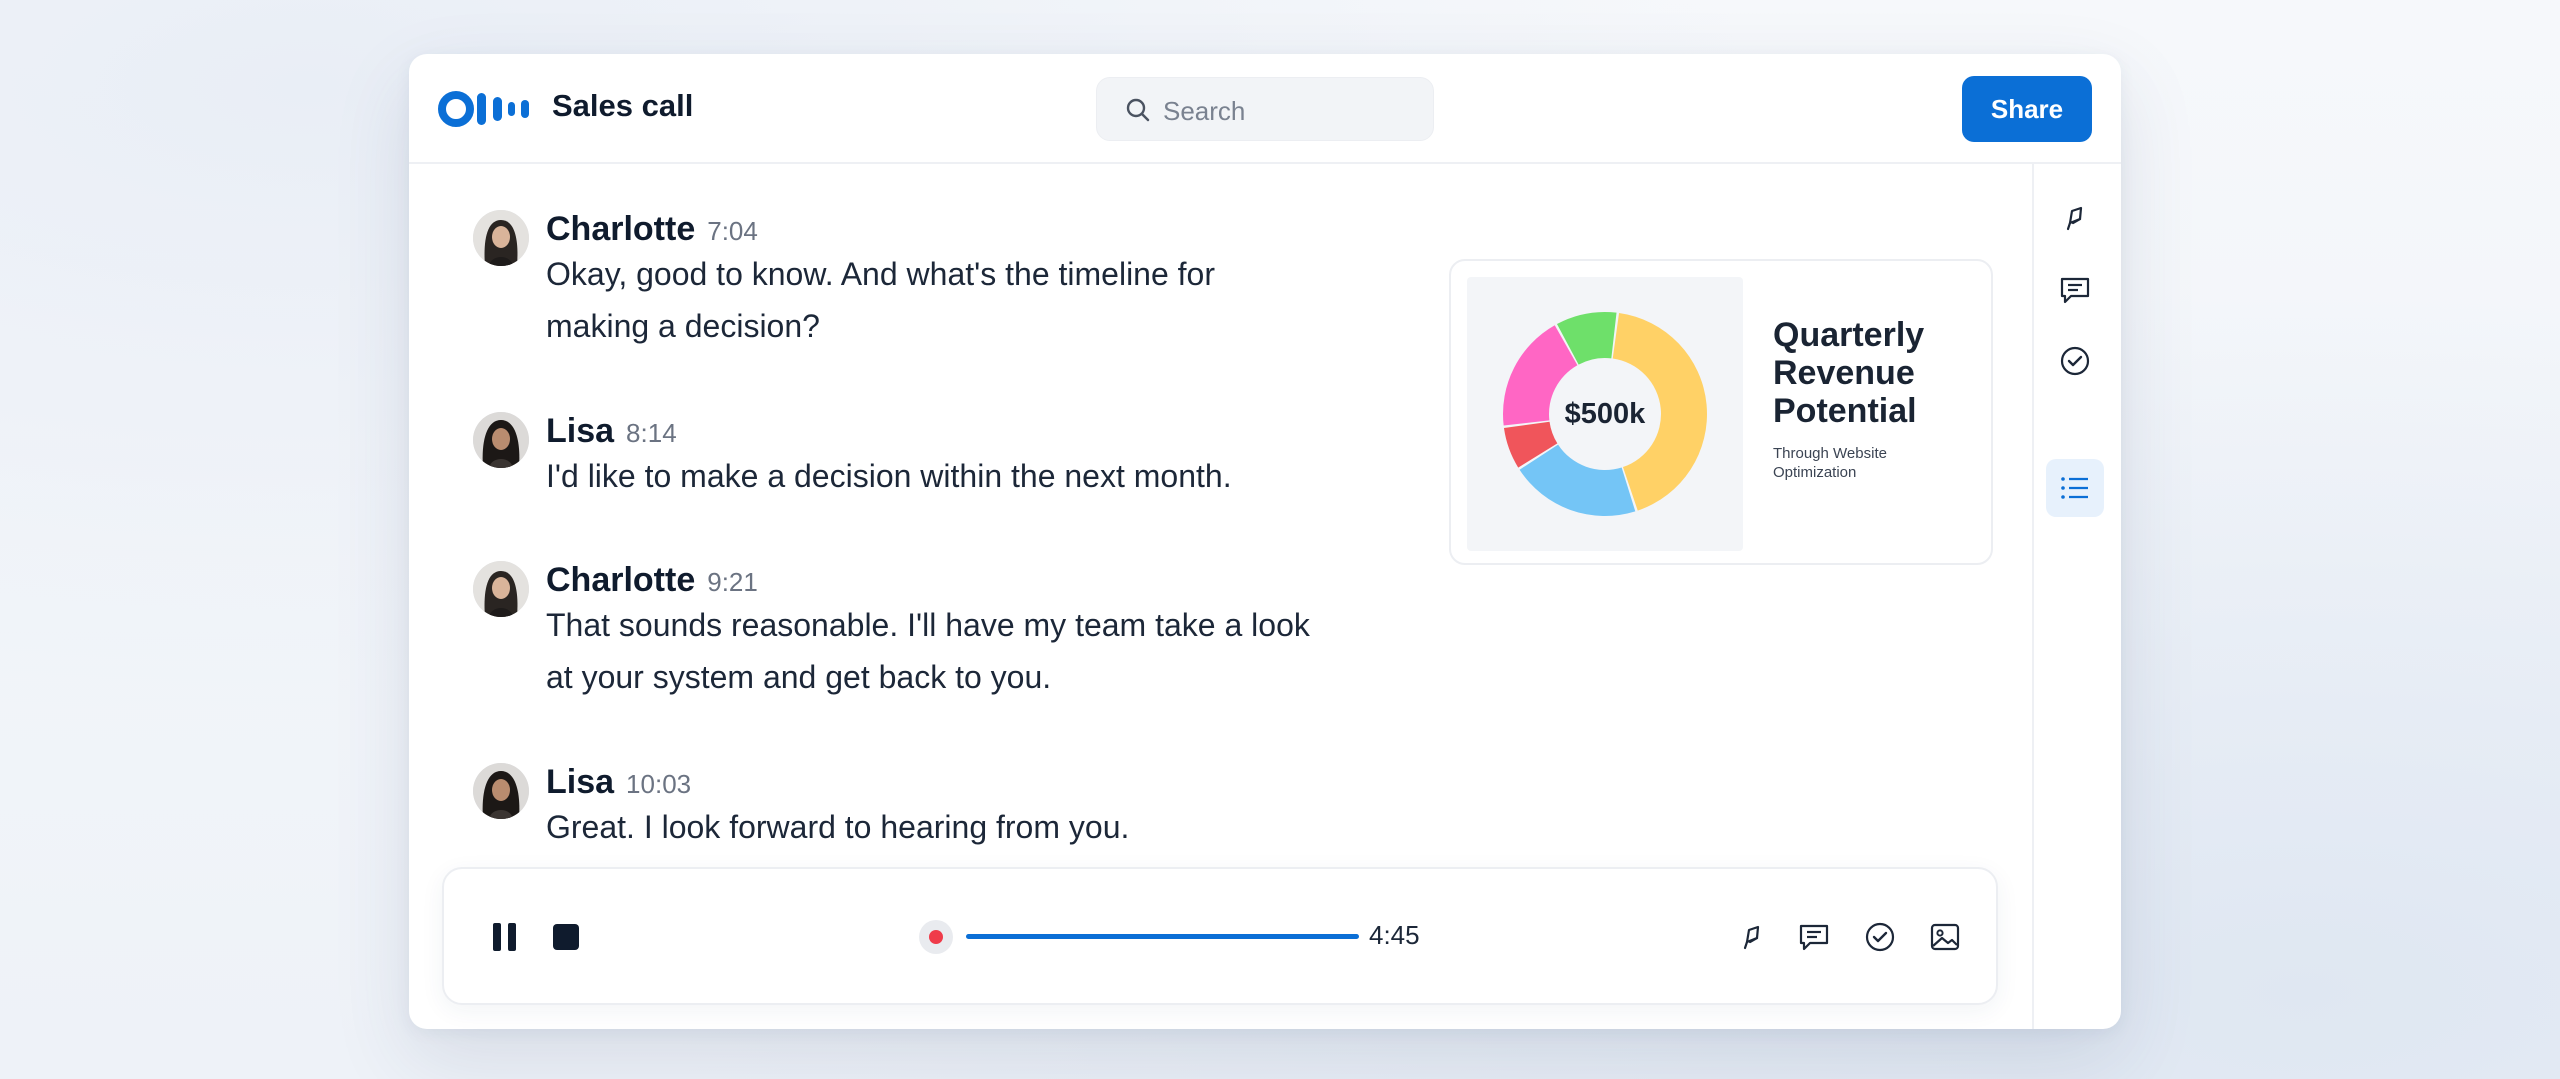 The image size is (2560, 1079). I want to click on message-timestamp: 10:03, so click(658, 784).